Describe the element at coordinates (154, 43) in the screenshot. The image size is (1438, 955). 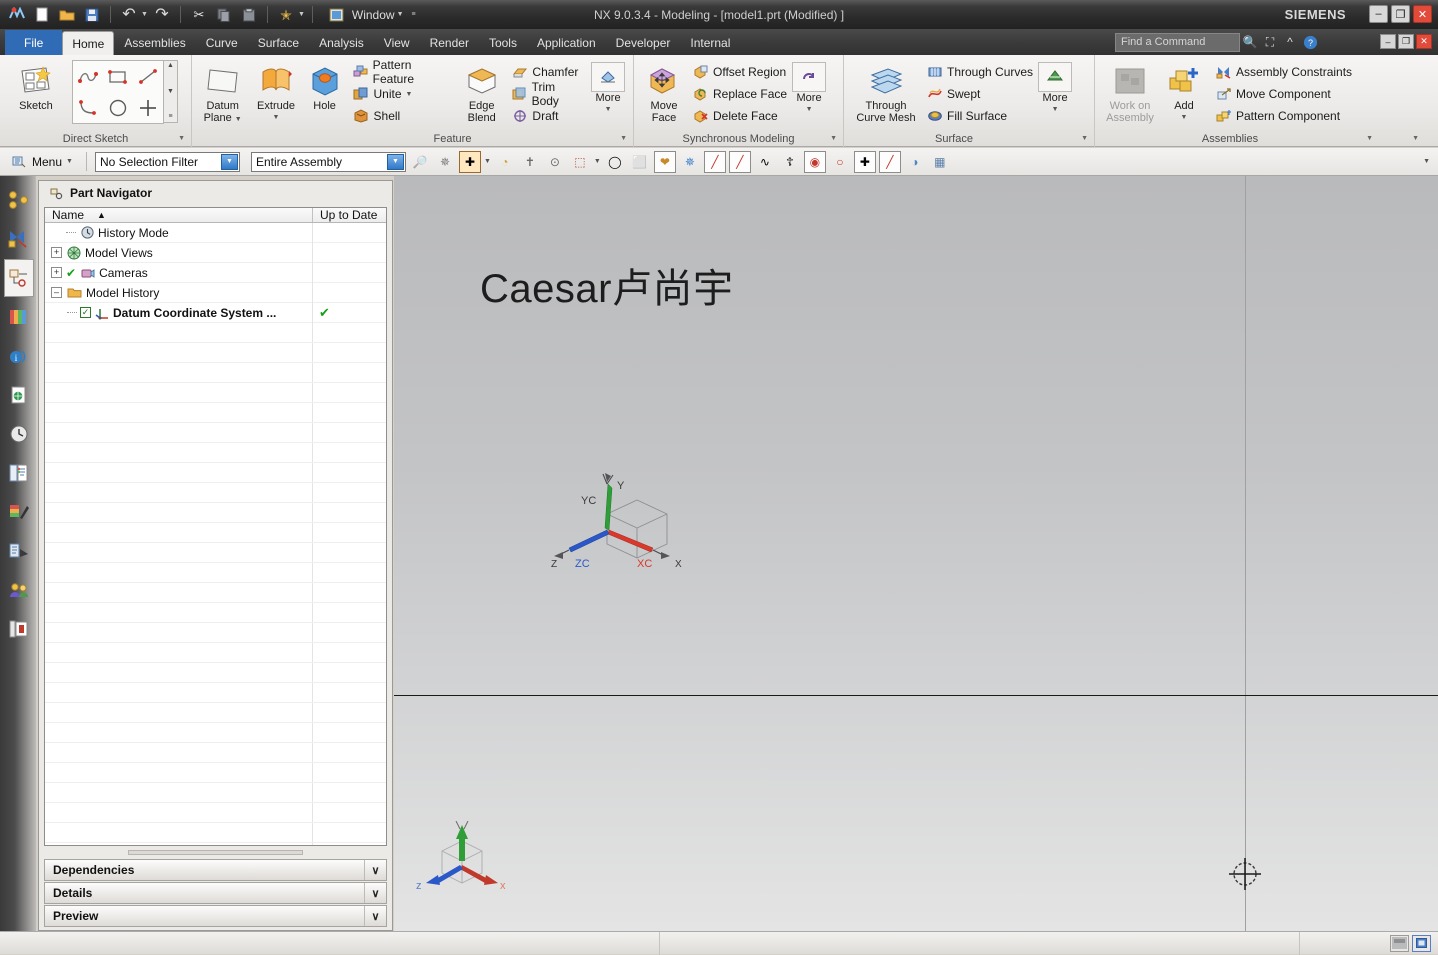
I see `tab-assemblies: Assemblies` at that location.